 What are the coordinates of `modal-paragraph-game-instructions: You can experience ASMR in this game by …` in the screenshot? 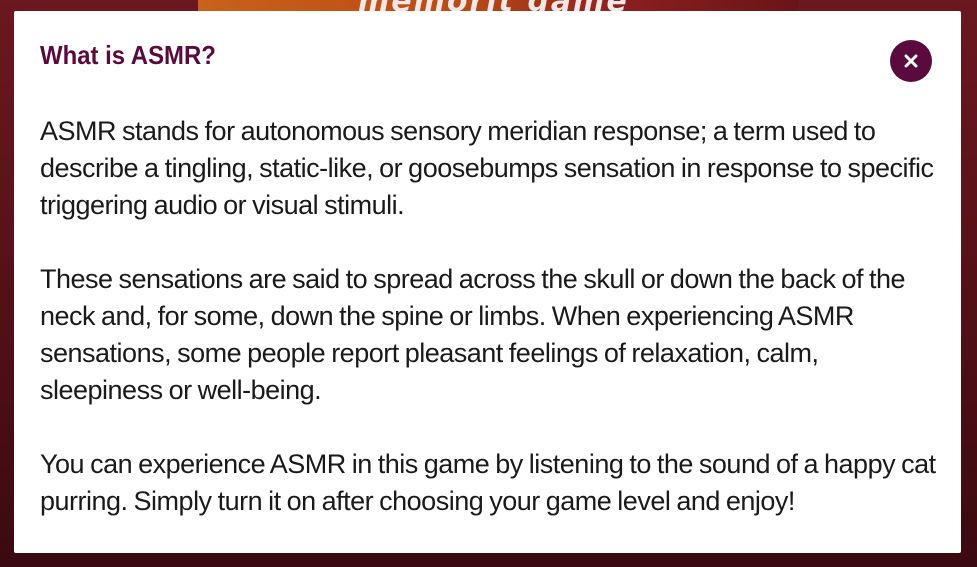 It's located at (488, 482).